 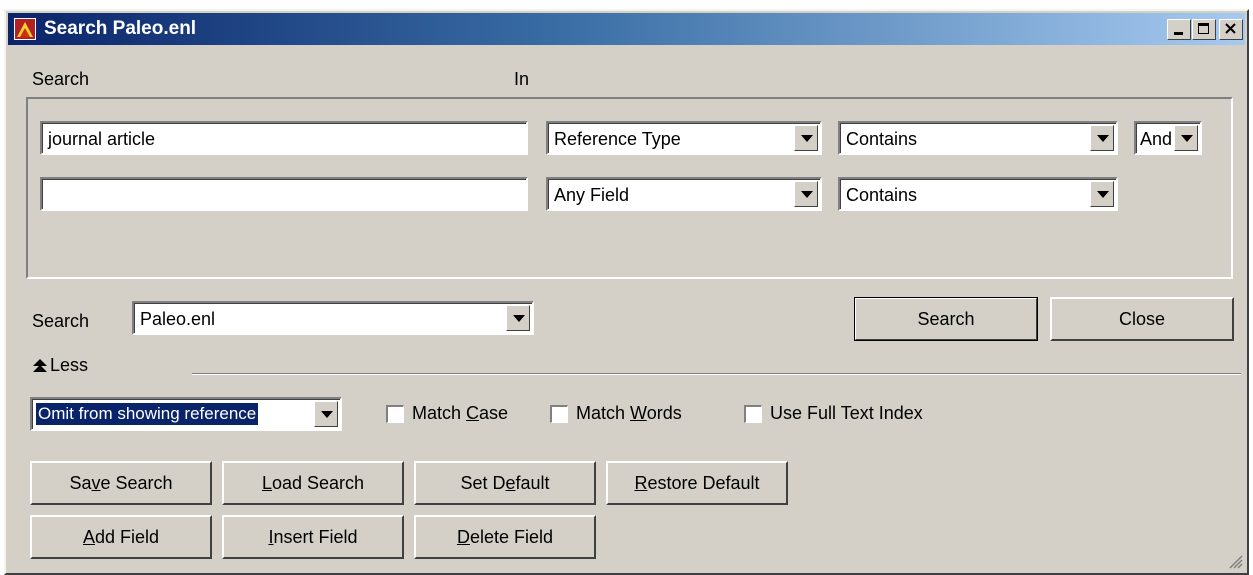 What do you see at coordinates (1204, 29) in the screenshot?
I see `maximize-icon` at bounding box center [1204, 29].